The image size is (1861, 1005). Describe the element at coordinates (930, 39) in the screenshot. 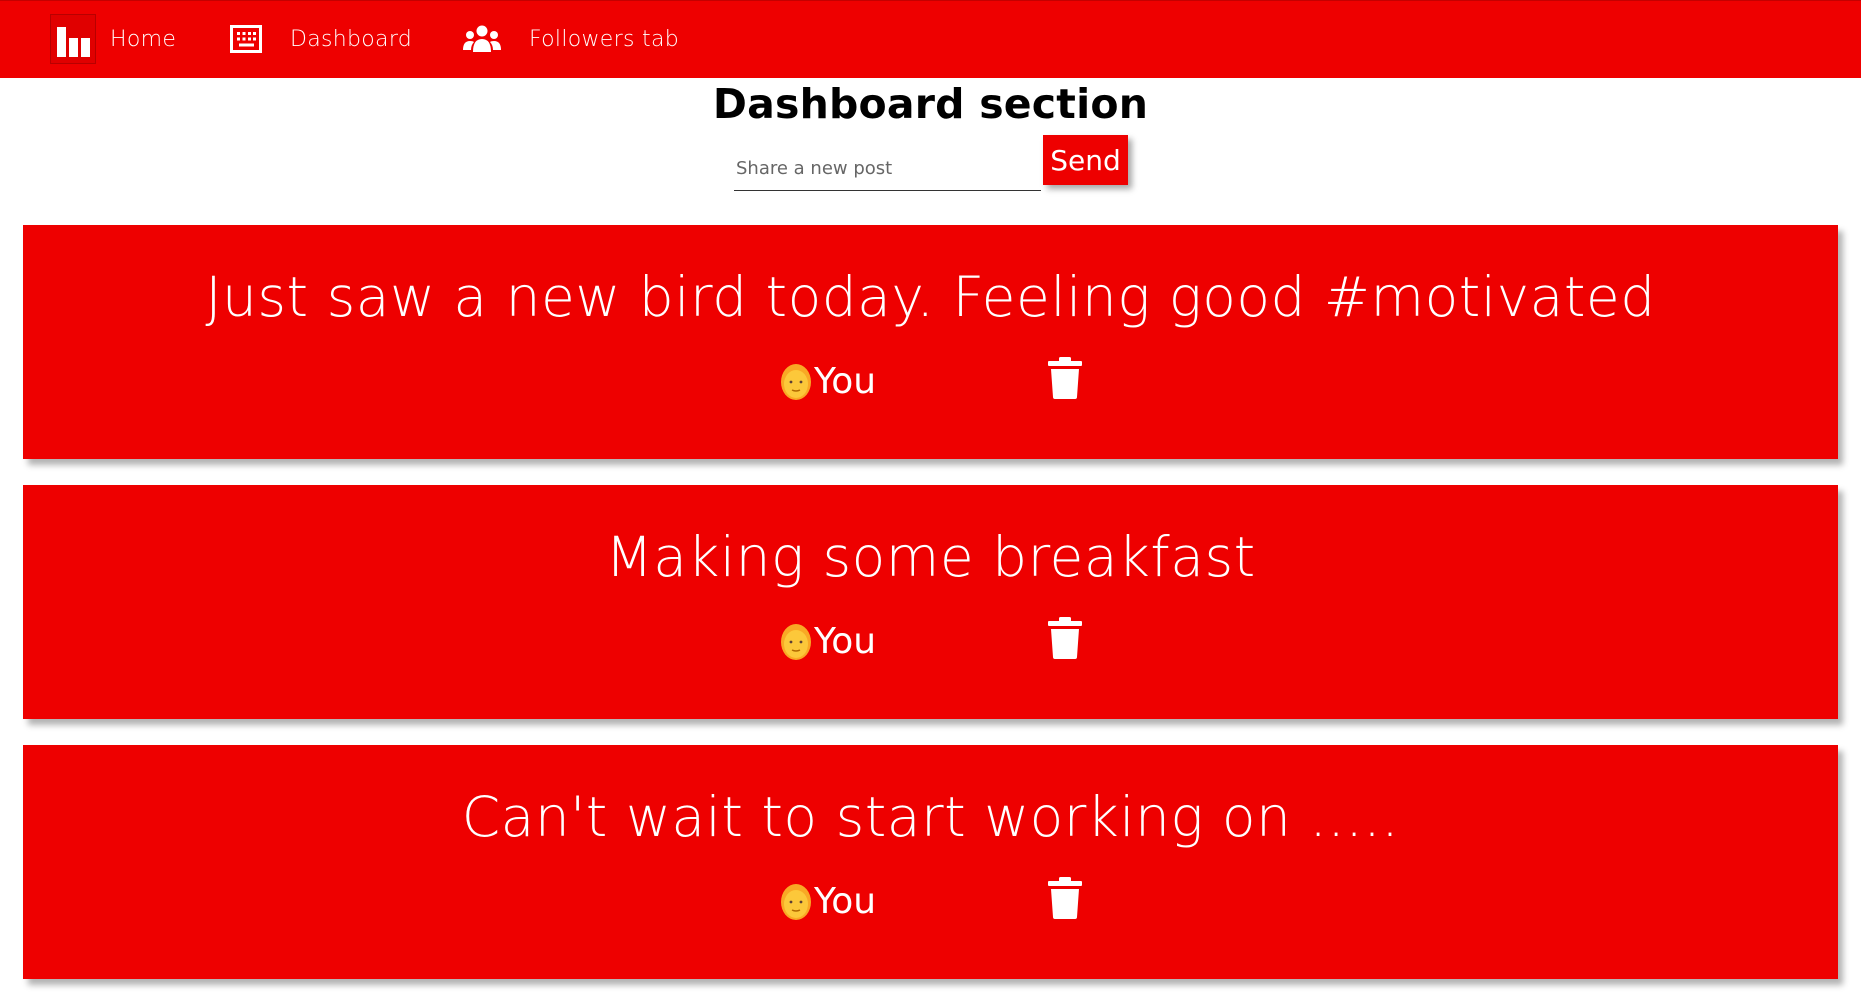

I see `top-navbar: Home Dashboard Followers tab` at that location.